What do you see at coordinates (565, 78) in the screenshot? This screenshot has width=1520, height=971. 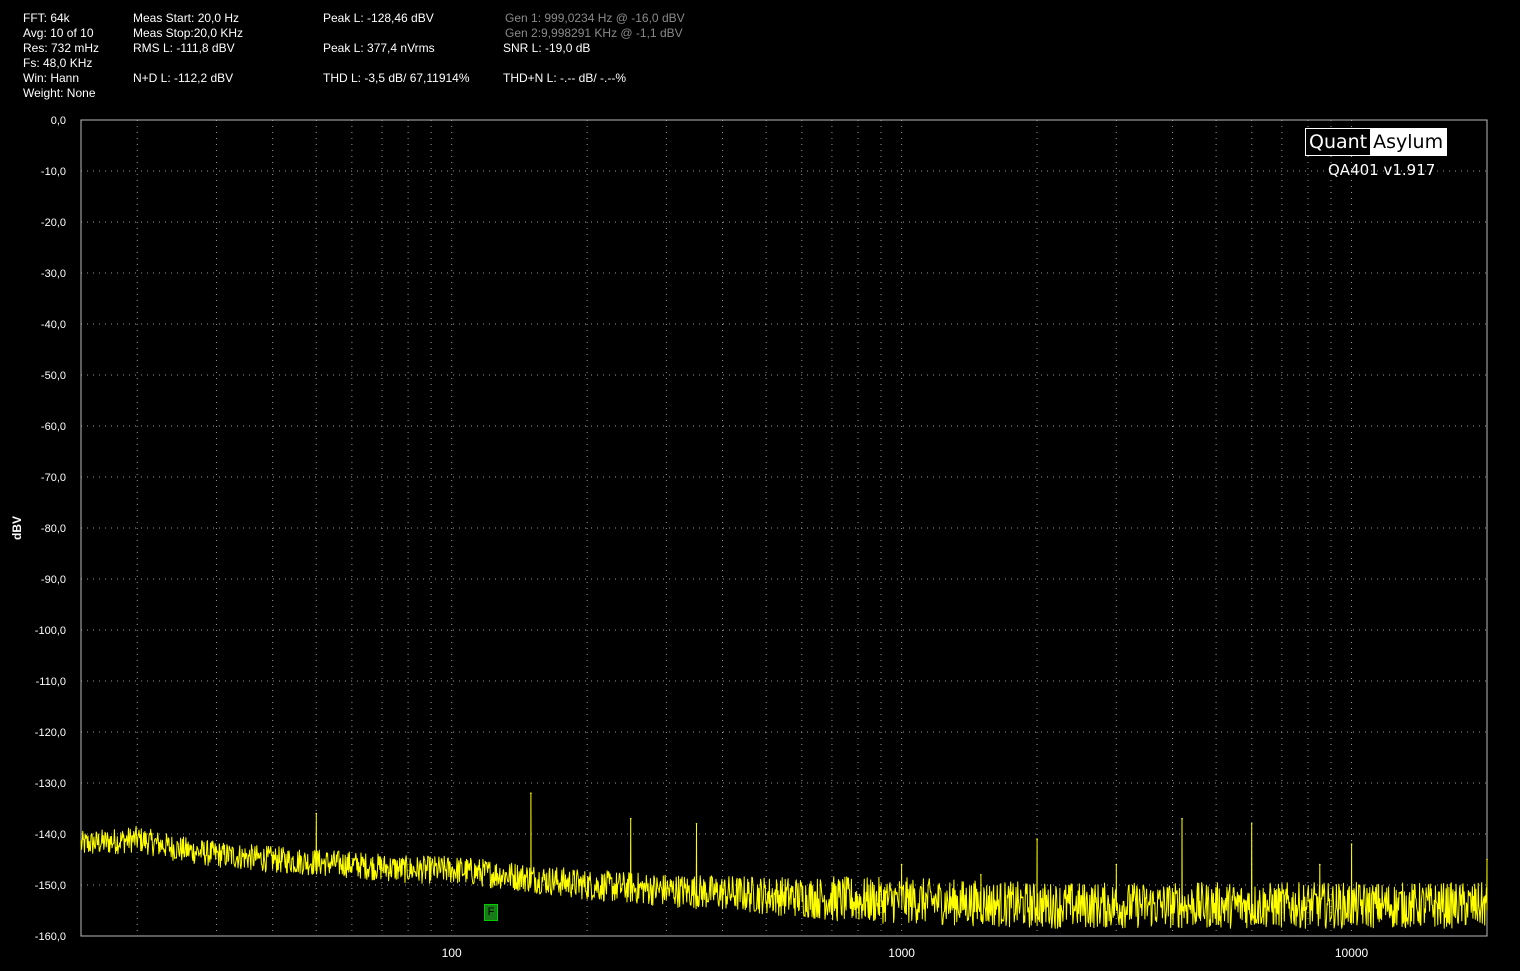 I see `thd-n-left: THD+N L: -.-- dB/ -.--%` at bounding box center [565, 78].